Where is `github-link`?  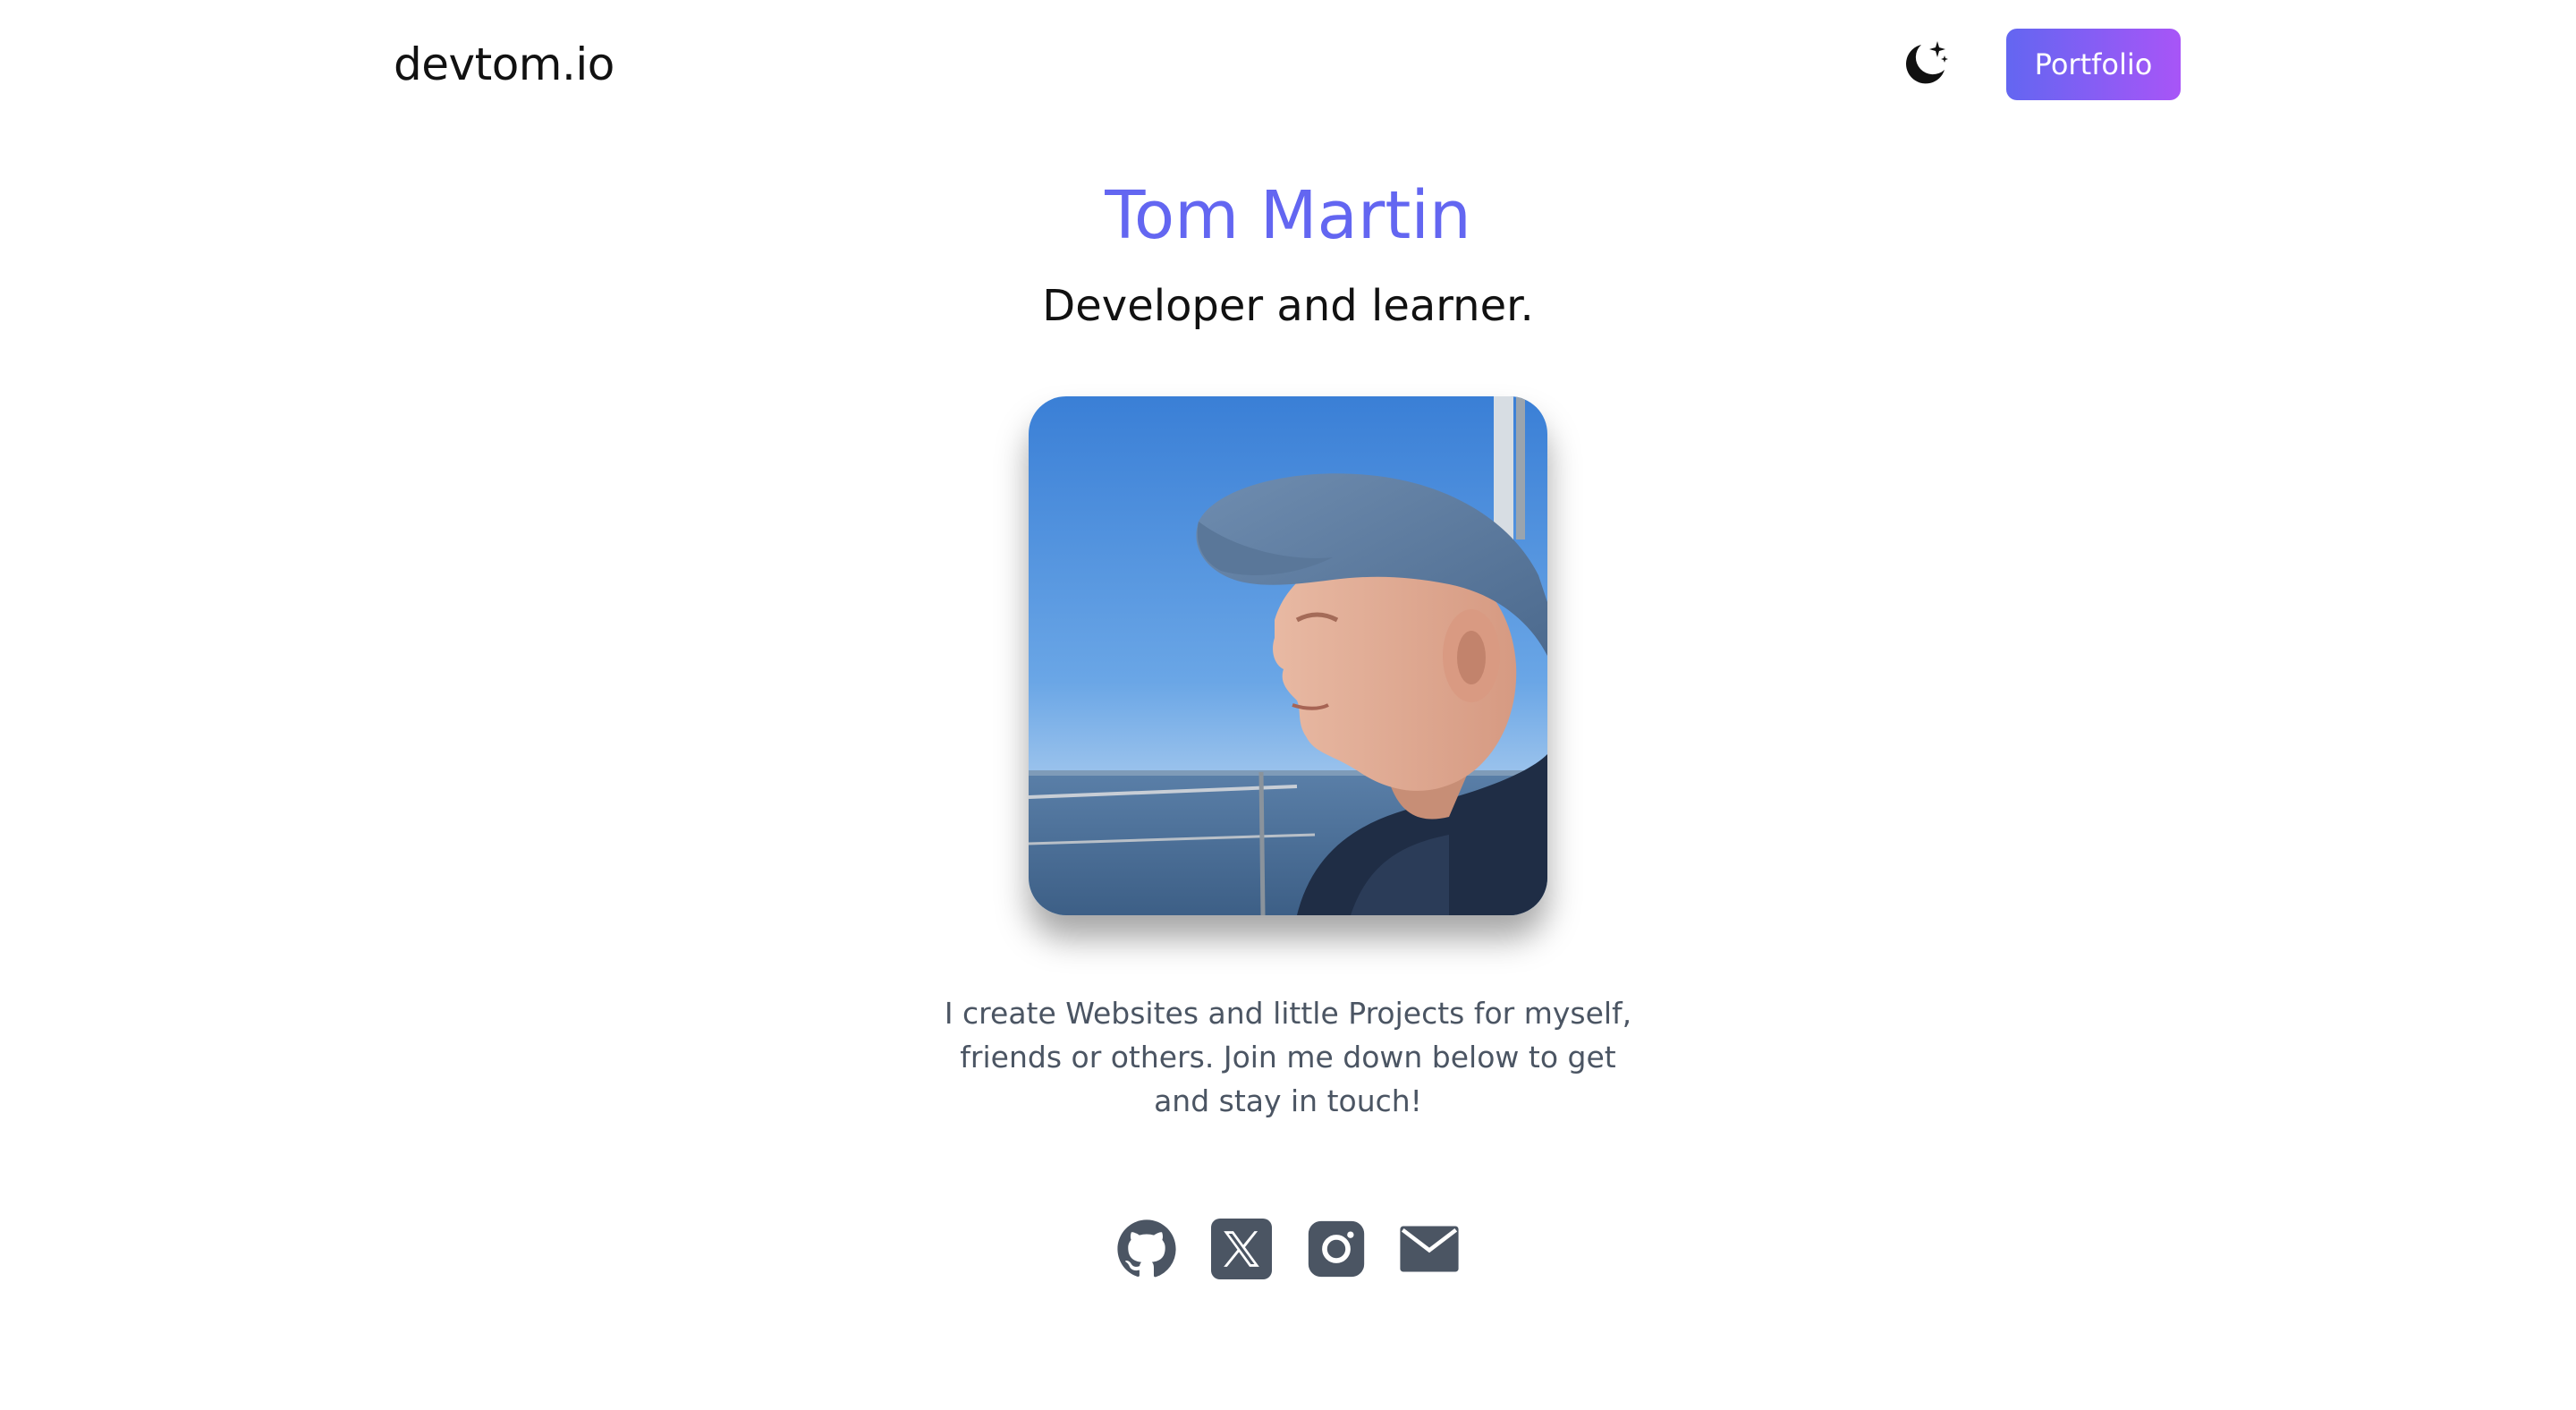
github-link is located at coordinates (1146, 1249).